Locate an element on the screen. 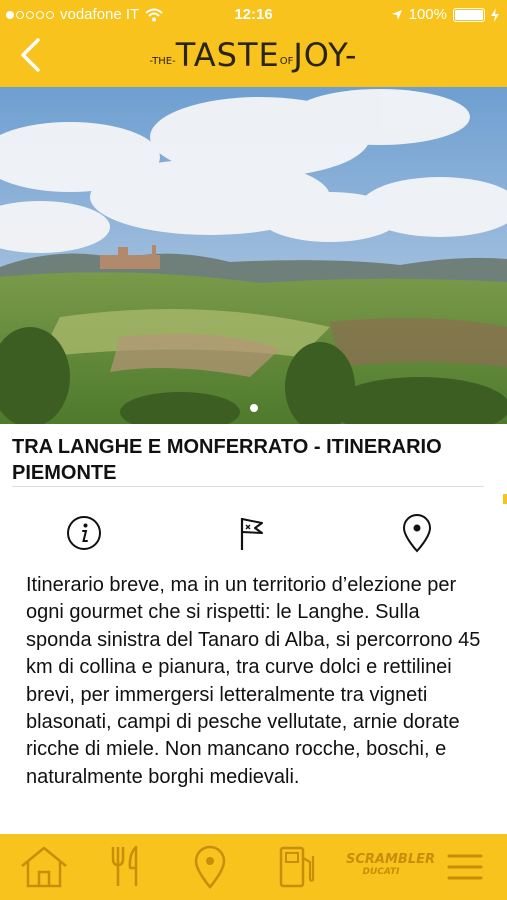 The image size is (507, 900). scrambler-logo: SCRAMBLER DUCATI is located at coordinates (390, 865).